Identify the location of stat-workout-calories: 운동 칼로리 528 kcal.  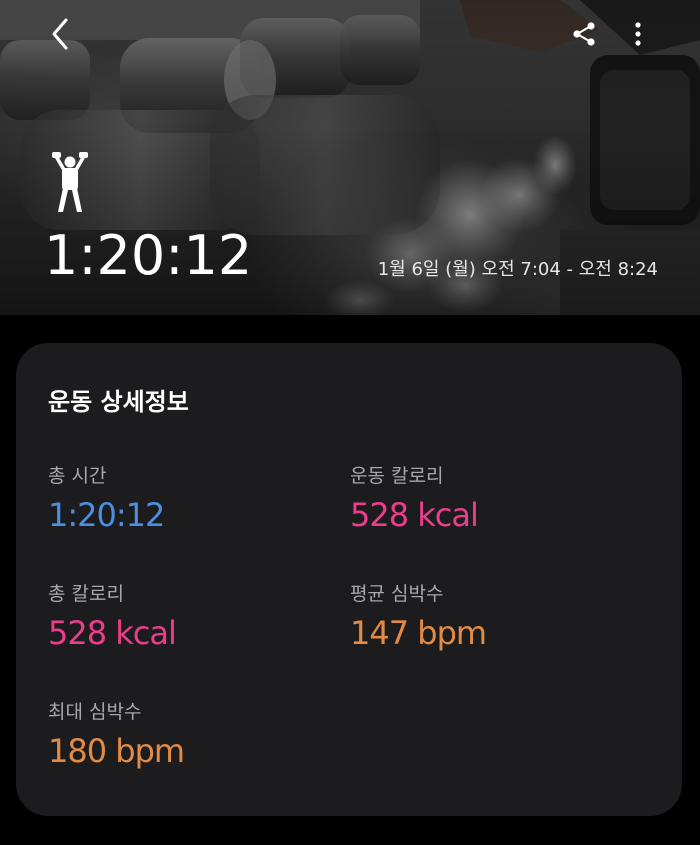
(414, 499).